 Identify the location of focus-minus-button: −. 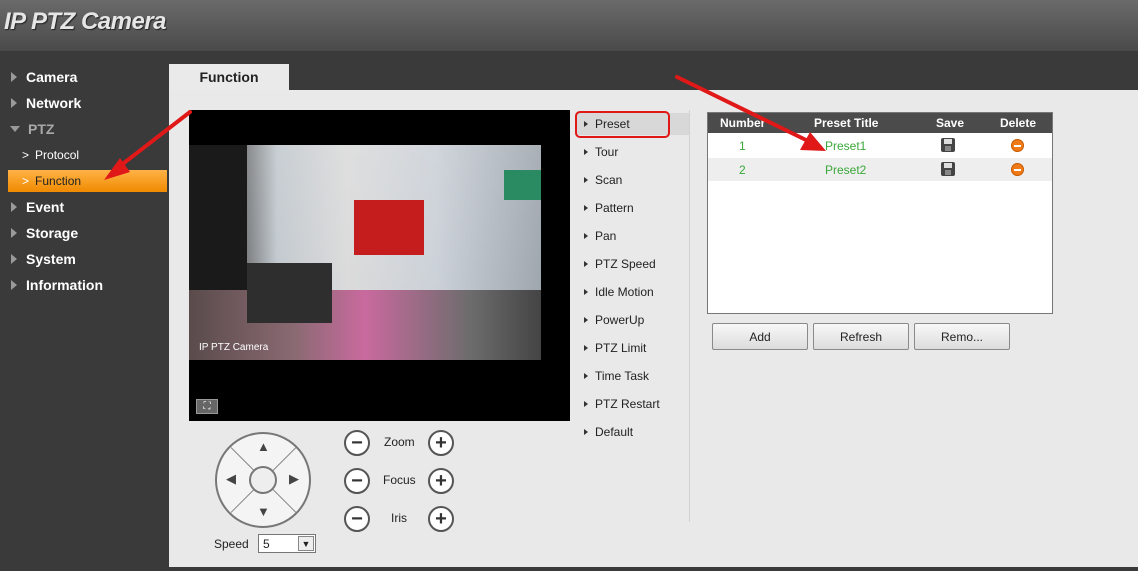
(357, 481).